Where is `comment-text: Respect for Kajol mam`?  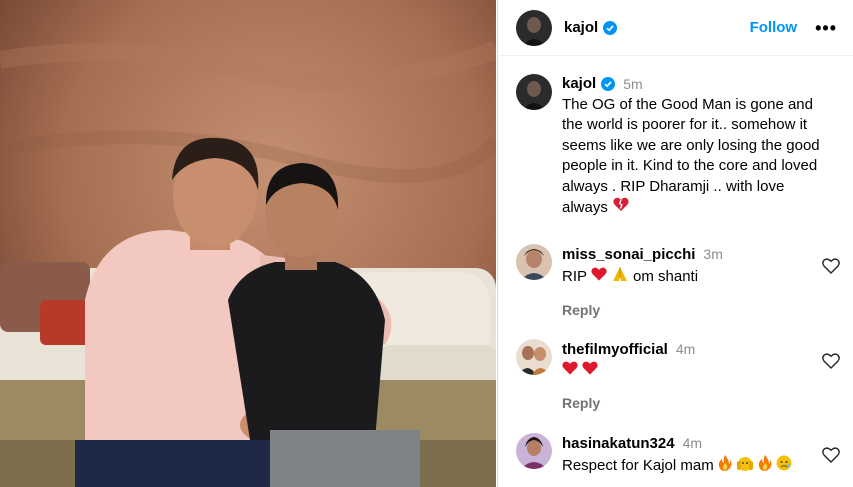 comment-text: Respect for Kajol mam is located at coordinates (698, 465).